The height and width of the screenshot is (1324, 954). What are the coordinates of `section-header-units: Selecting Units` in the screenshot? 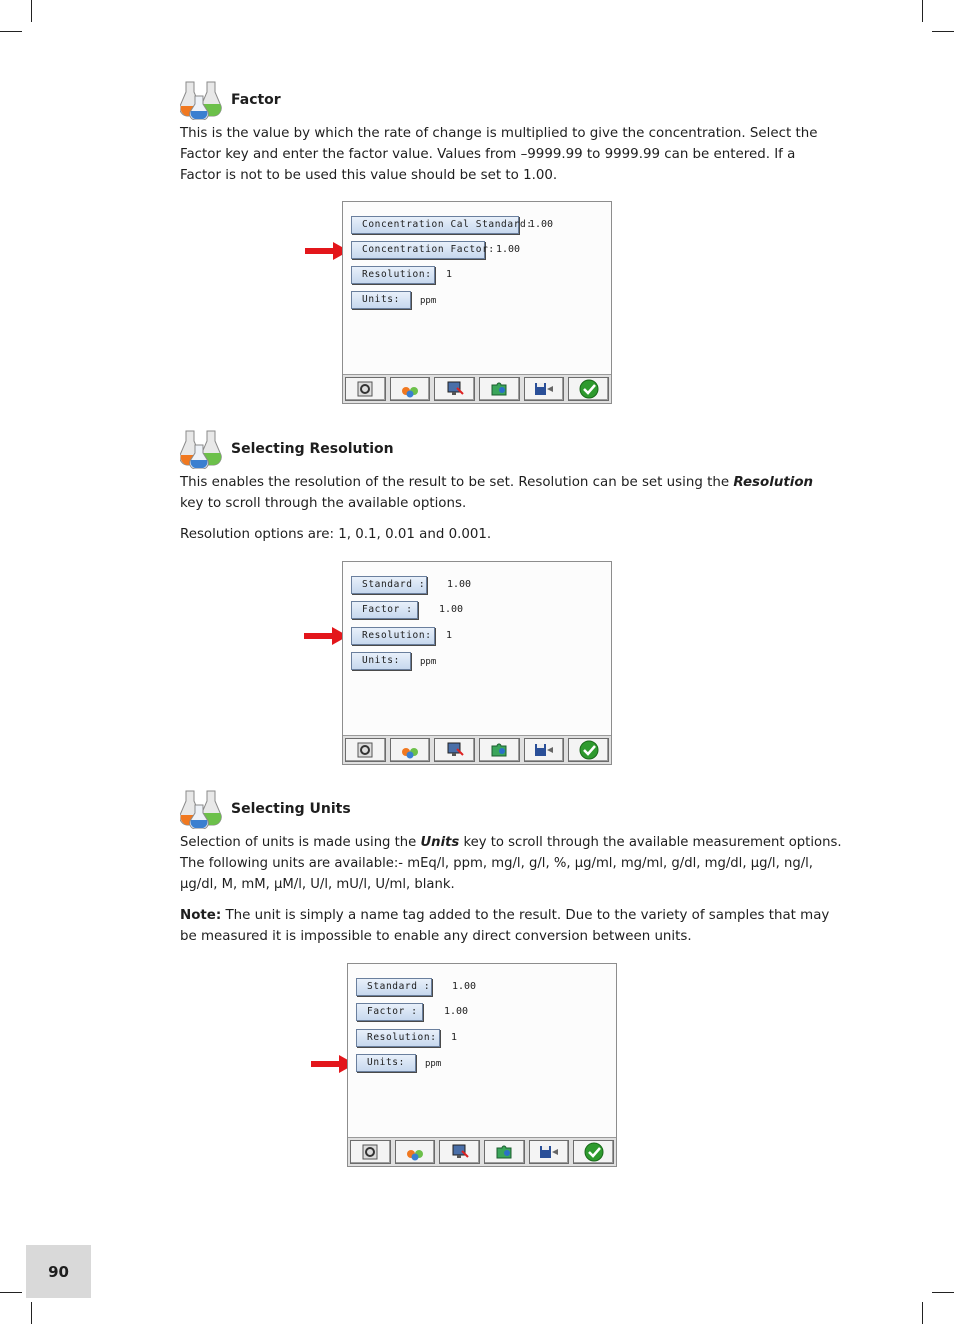 It's located at (265, 808).